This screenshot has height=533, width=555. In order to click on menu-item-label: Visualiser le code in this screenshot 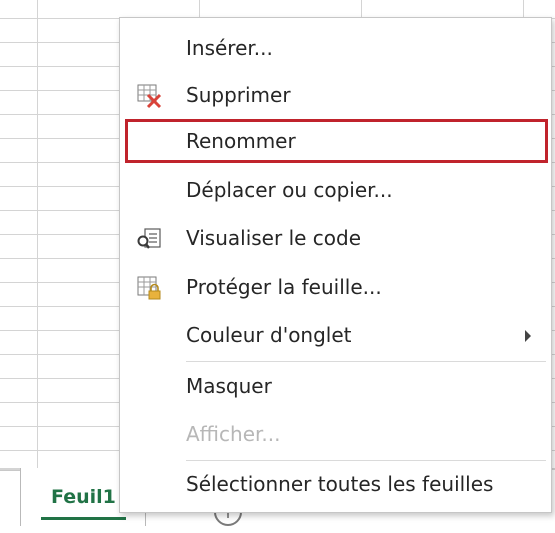, I will do `click(274, 238)`.